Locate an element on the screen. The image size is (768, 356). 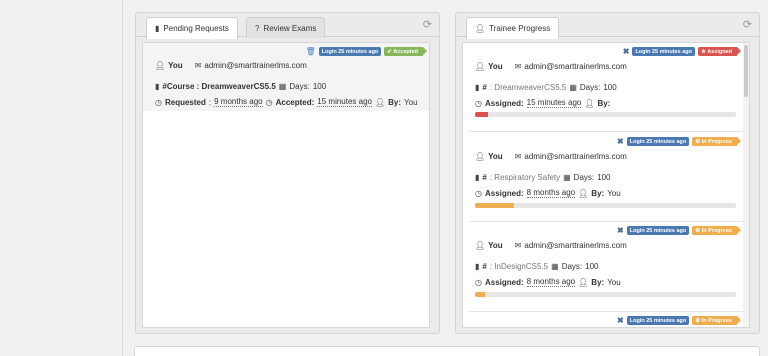
trainee-badges: ✖ Login 25 minutes ago ⚙ In Progress is located at coordinates (679, 230).